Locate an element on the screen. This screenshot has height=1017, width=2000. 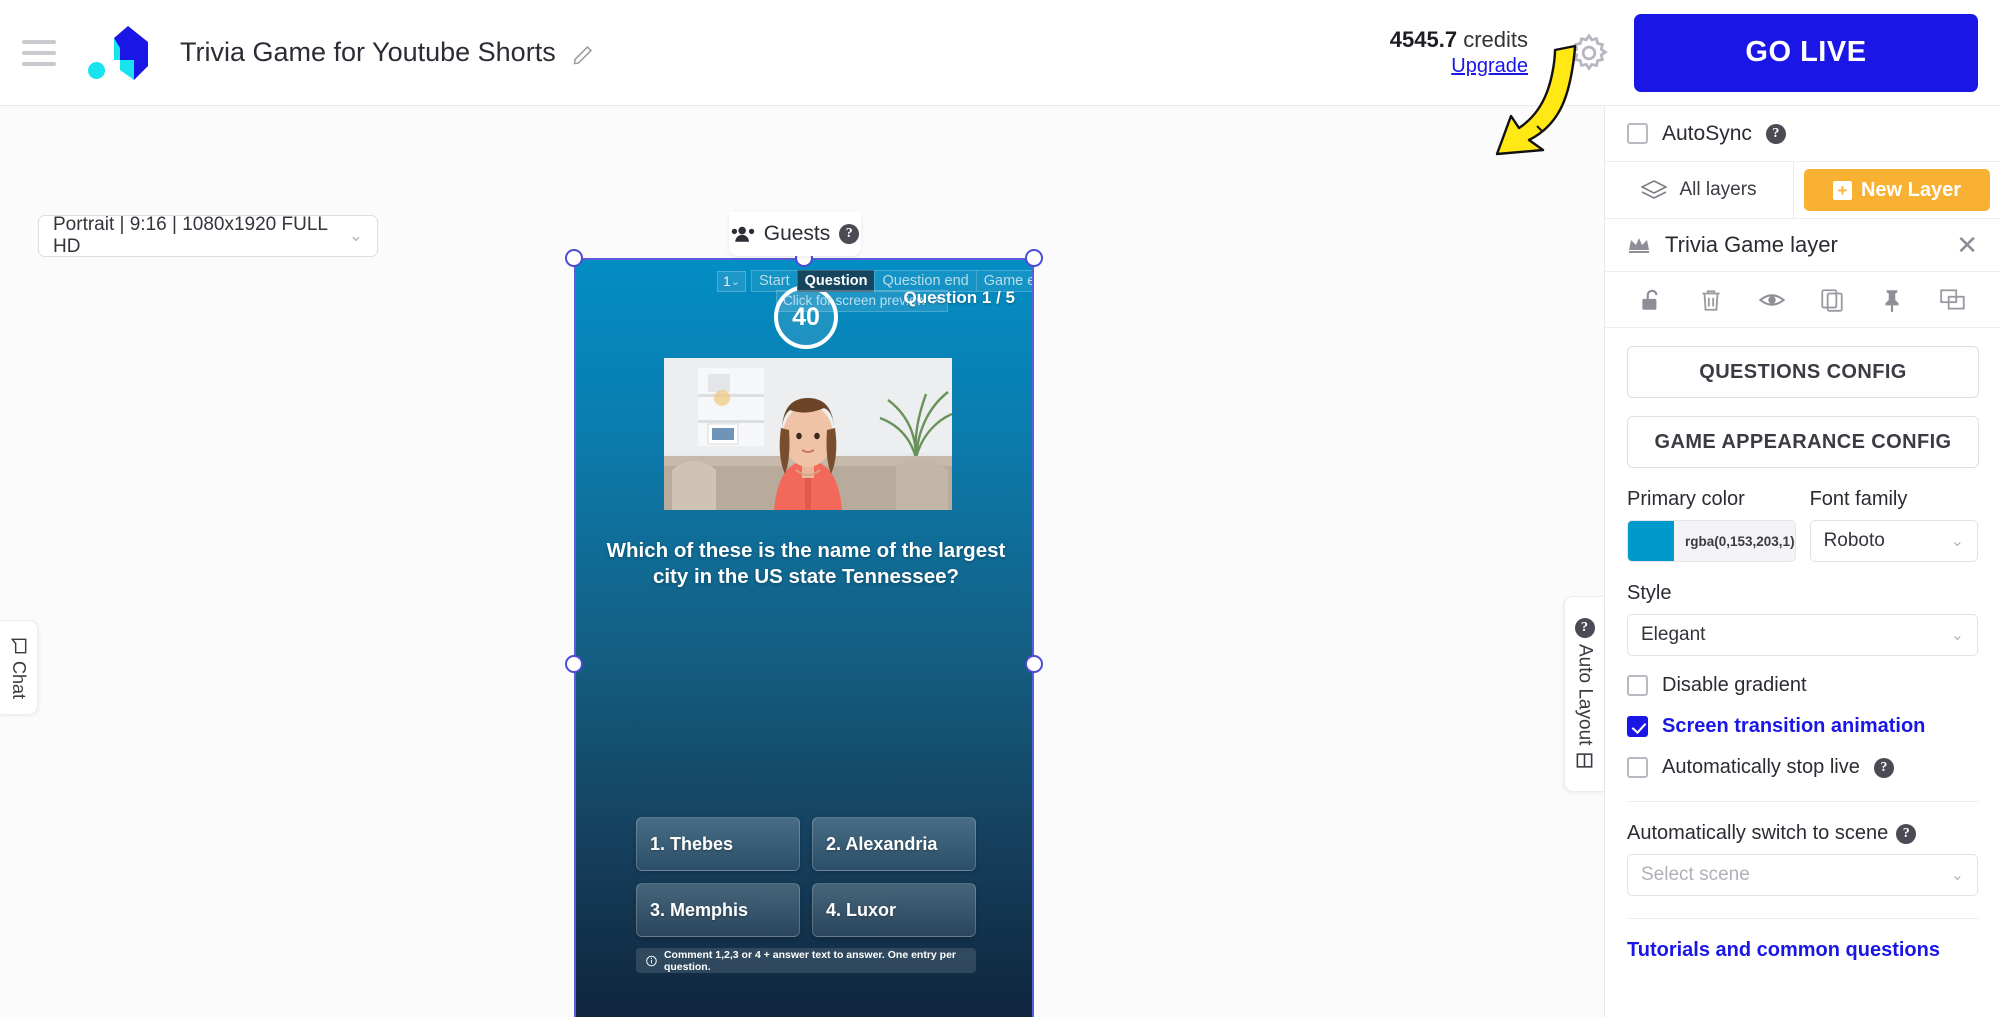
resize-handle-middle-left is located at coordinates (574, 664).